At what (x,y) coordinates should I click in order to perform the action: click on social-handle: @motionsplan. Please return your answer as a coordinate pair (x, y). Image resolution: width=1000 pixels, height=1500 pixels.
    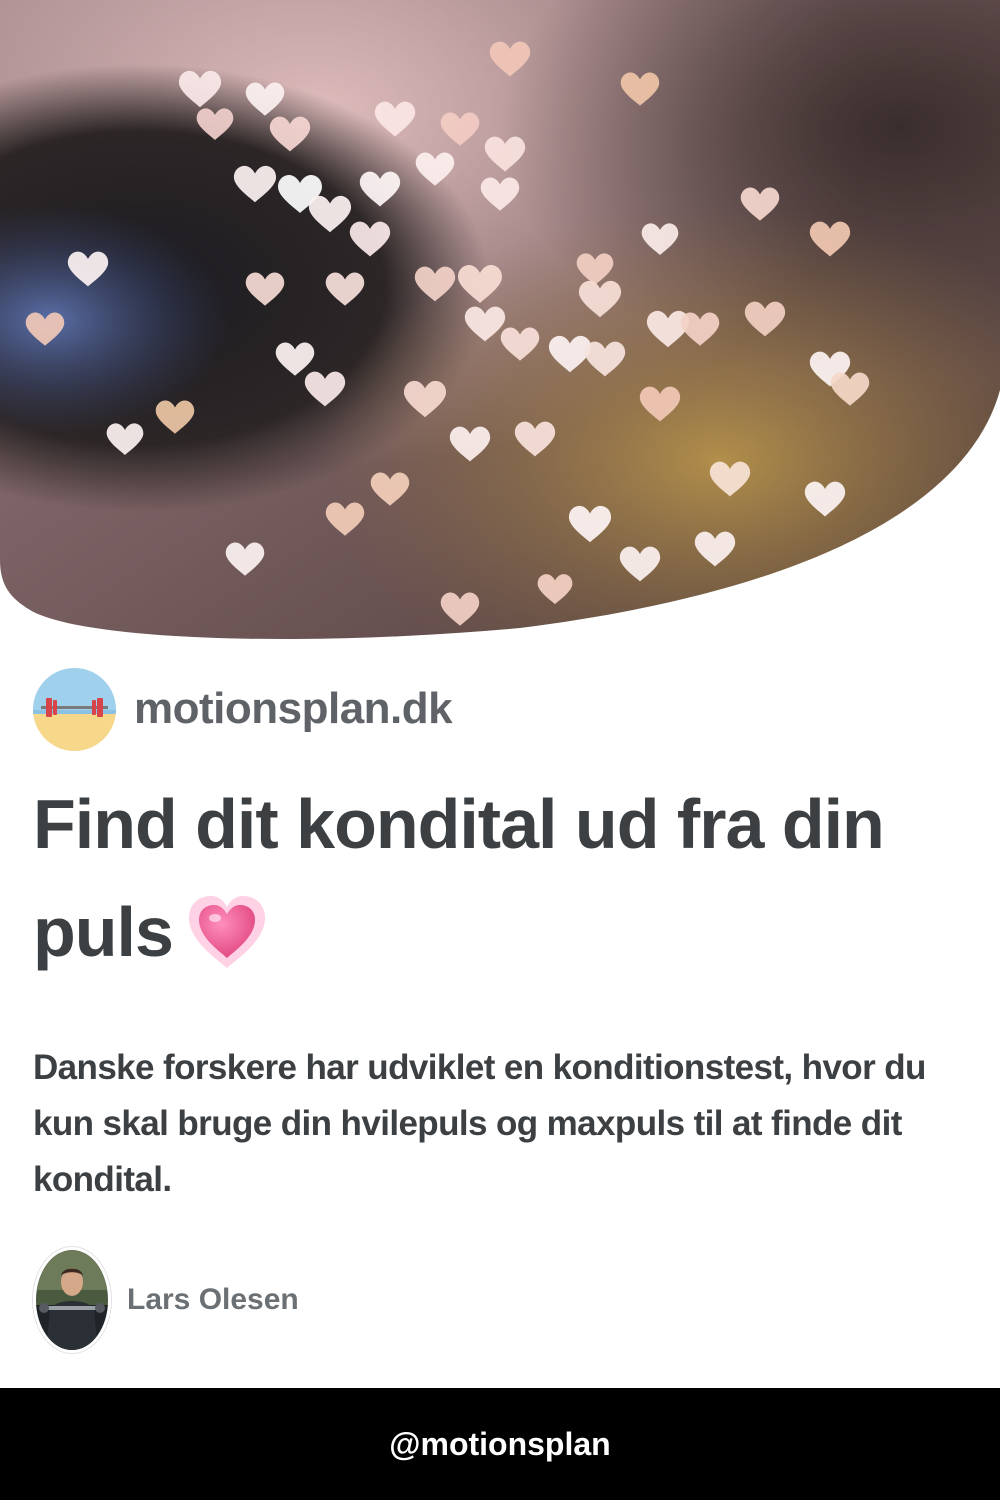
    Looking at the image, I should click on (499, 1444).